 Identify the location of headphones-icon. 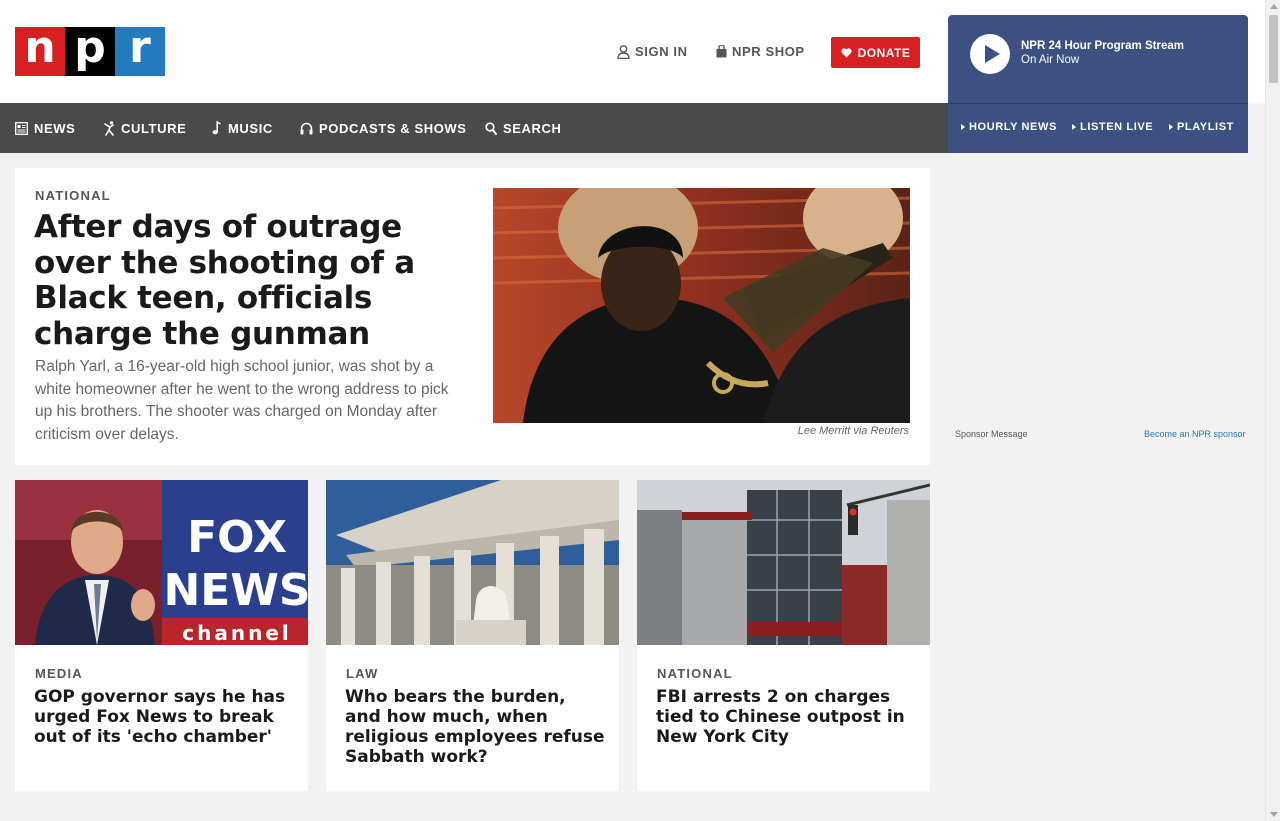
(306, 128).